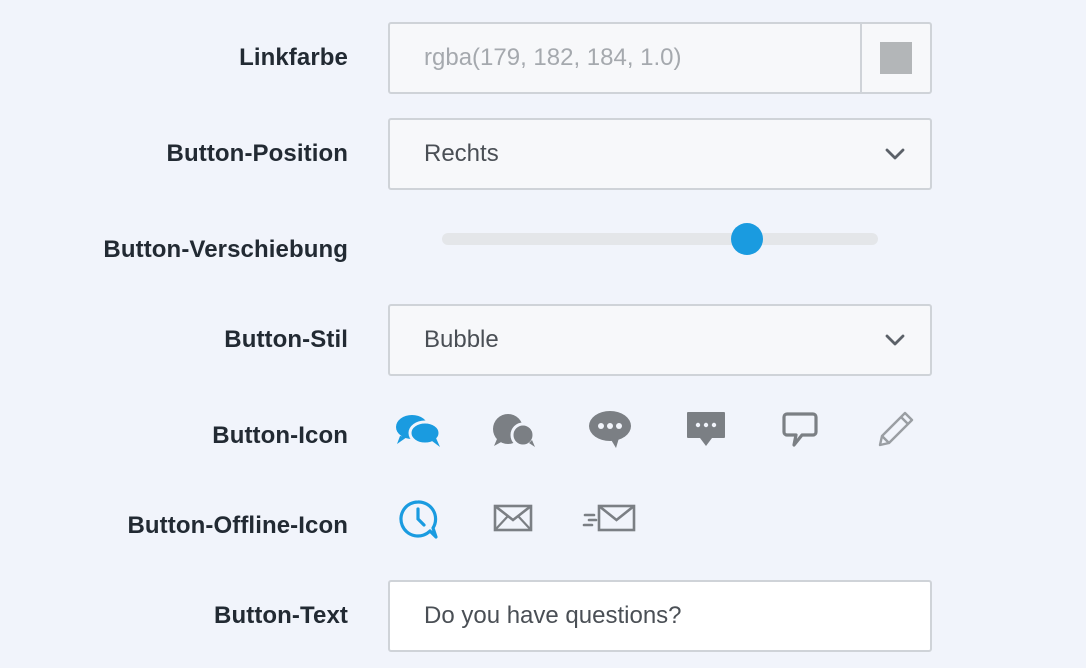  I want to click on button-style-select: Bubble, so click(660, 340).